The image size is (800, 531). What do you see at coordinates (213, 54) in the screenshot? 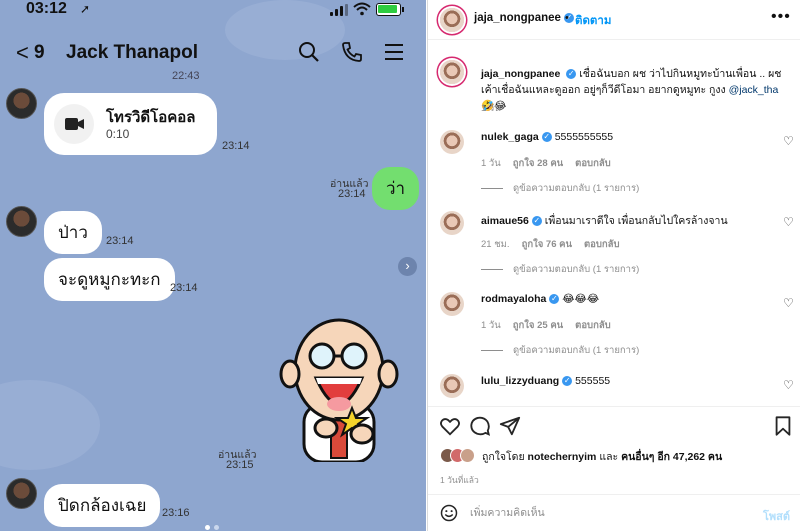
I see `chat-header: < 9 Jack Thanapol` at bounding box center [213, 54].